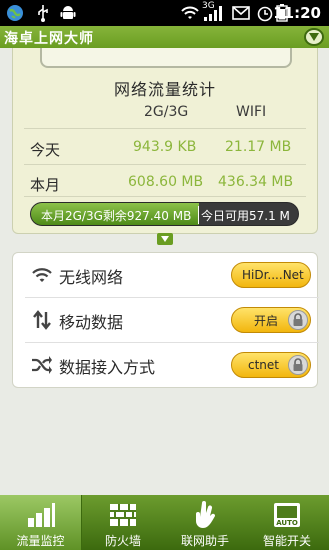 Image resolution: width=329 pixels, height=550 pixels. I want to click on row-label-today: 今天, so click(45, 150).